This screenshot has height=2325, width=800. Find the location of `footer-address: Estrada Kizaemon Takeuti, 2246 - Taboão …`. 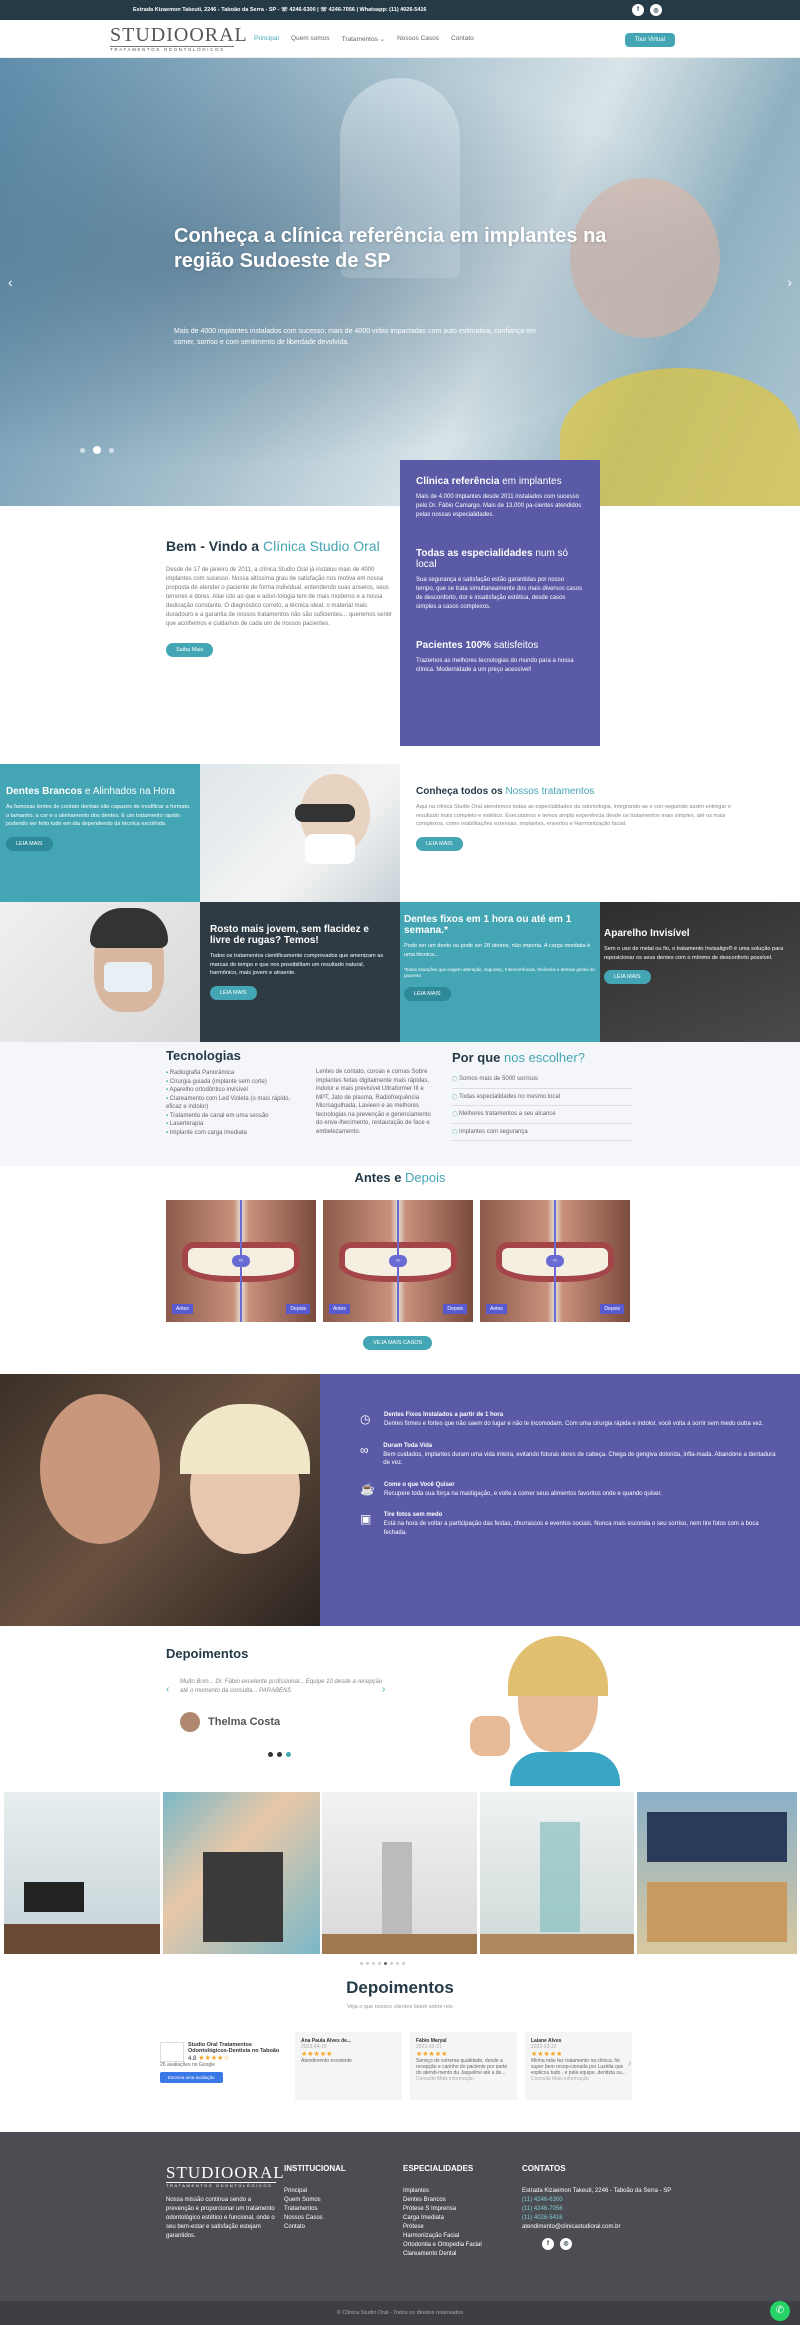

footer-address: Estrada Kizaemon Takeuti, 2246 - Taboão … is located at coordinates (597, 2191).